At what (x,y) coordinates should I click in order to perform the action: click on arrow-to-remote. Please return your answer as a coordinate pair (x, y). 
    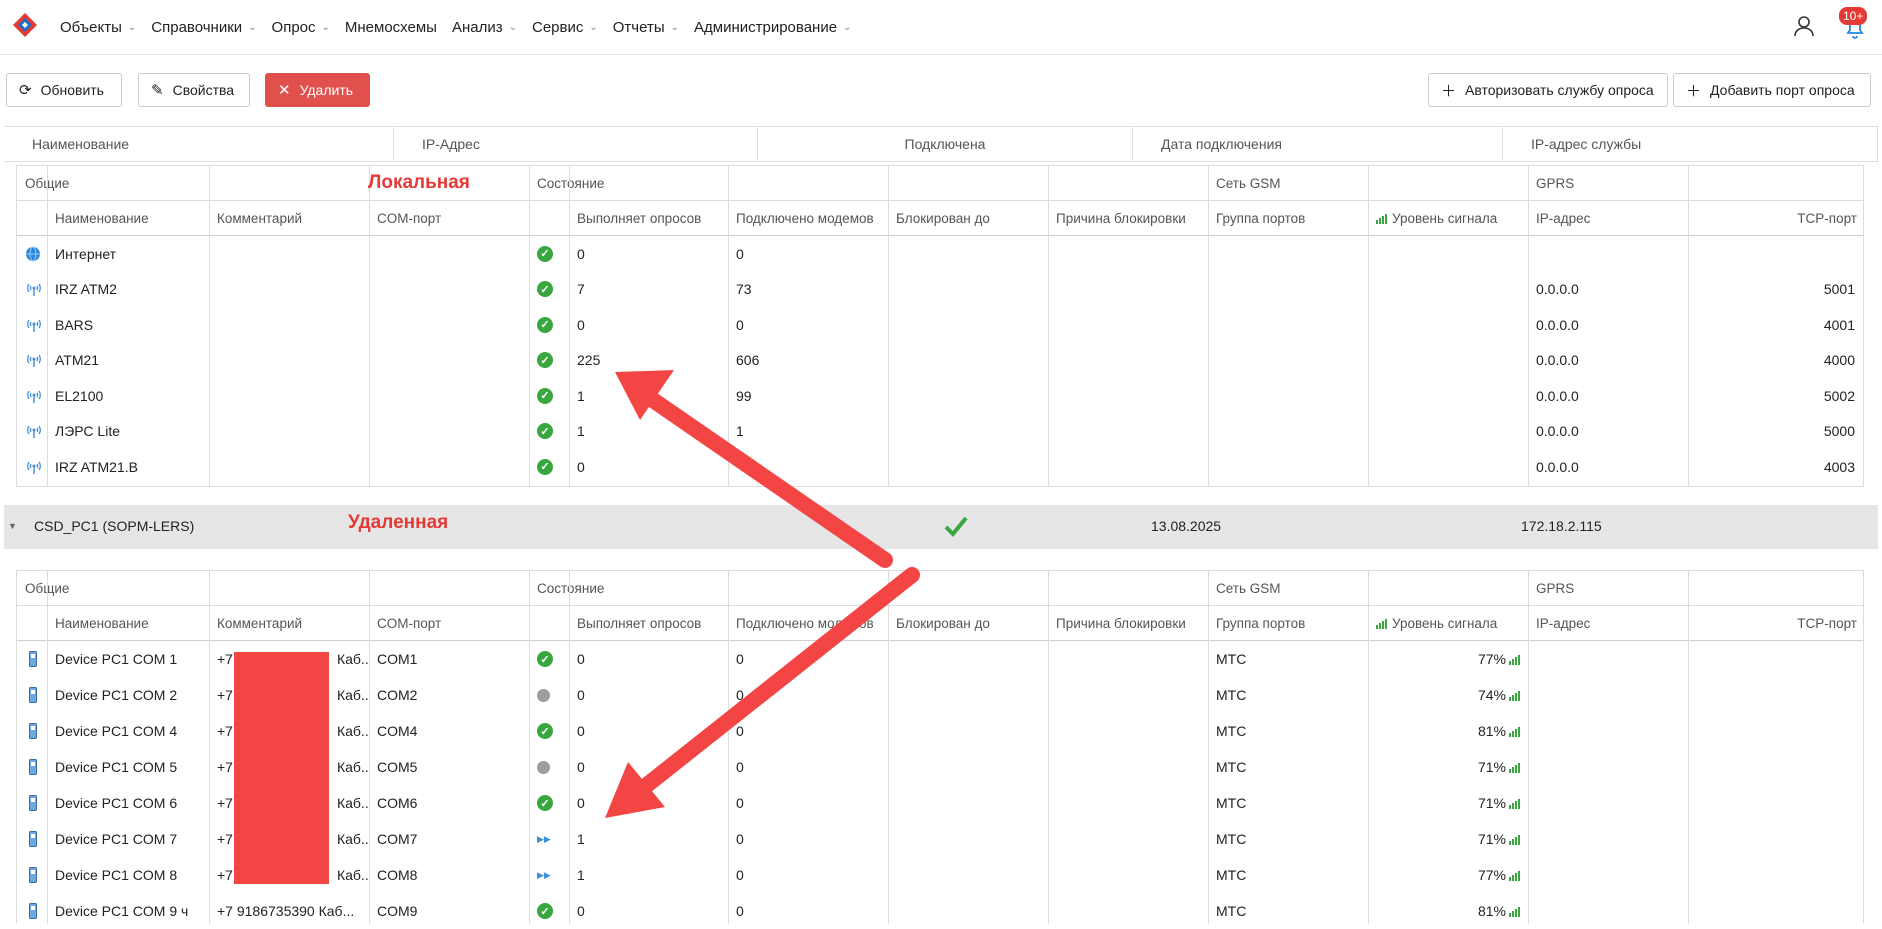
    Looking at the image, I should click on (762, 692).